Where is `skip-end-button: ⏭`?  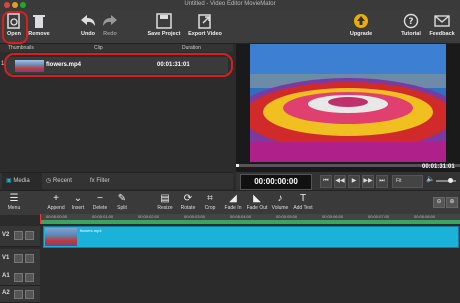
skip-end-button: ⏭ is located at coordinates (382, 181).